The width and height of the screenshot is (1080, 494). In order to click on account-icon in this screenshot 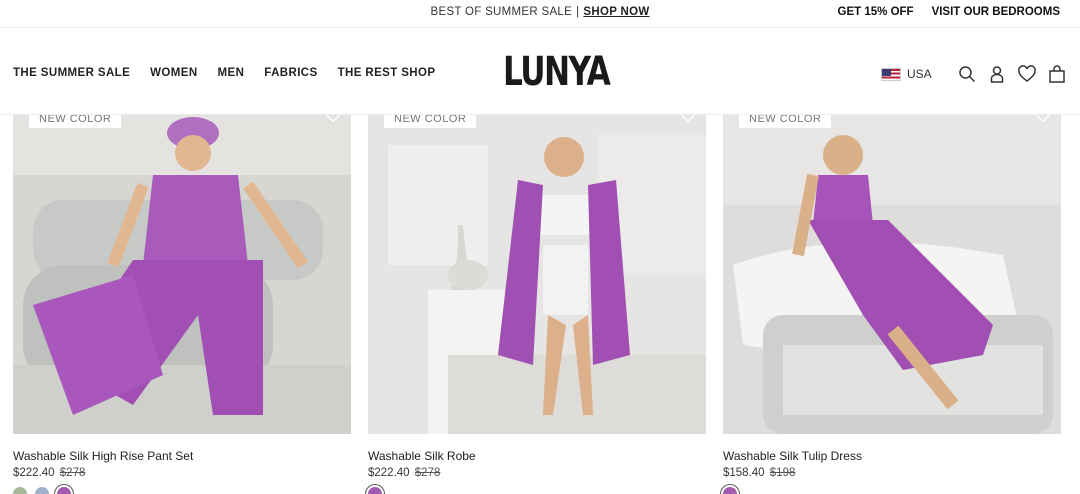, I will do `click(997, 74)`.